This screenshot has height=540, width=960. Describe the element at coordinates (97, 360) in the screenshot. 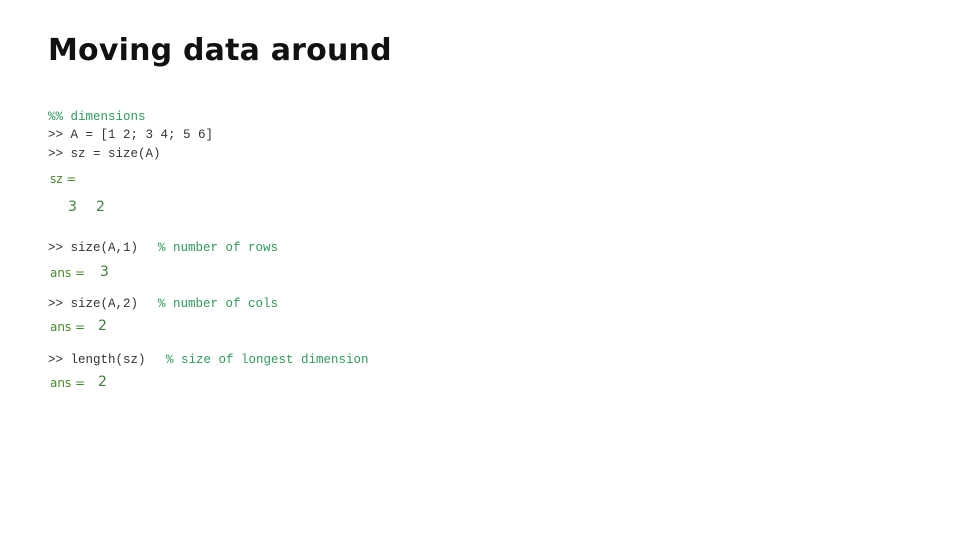

I see `command-line: >> length(sz)` at that location.